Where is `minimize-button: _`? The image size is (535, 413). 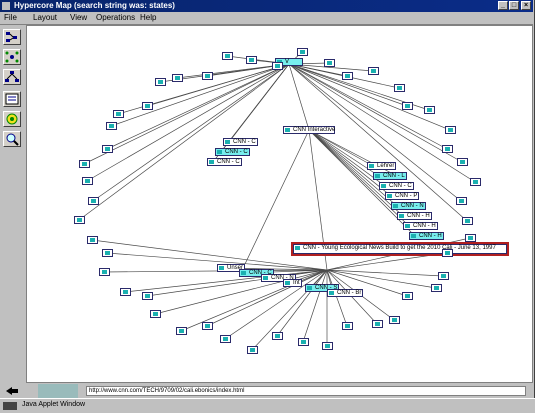
minimize-button: _ is located at coordinates (503, 5).